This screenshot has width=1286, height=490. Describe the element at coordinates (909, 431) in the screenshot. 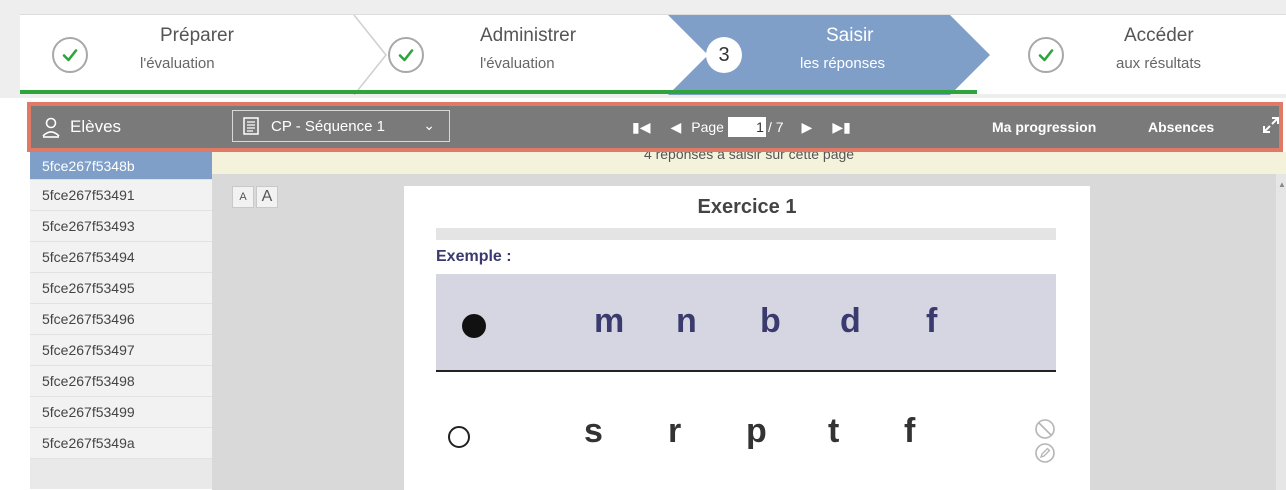

I see `answer-letter: f` at that location.